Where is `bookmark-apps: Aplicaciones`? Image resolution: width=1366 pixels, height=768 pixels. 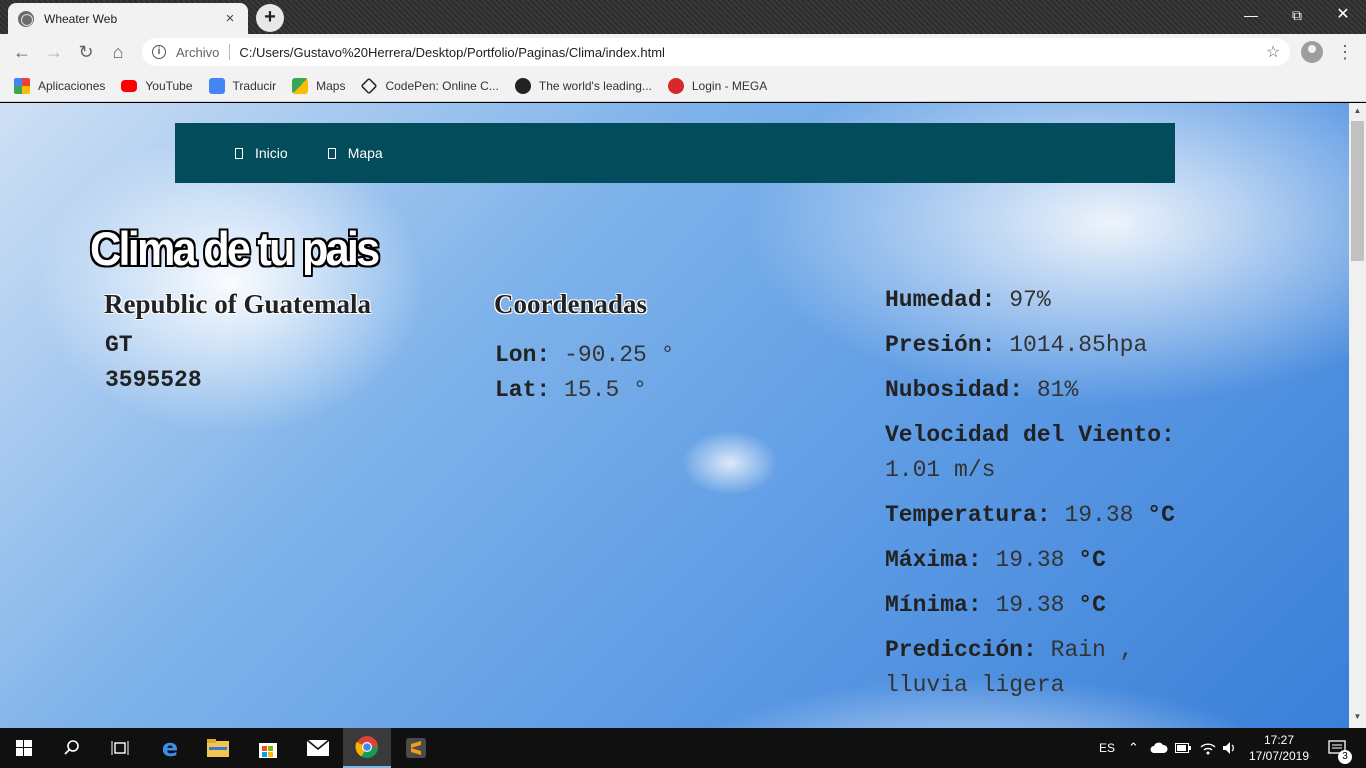 bookmark-apps: Aplicaciones is located at coordinates (60, 85).